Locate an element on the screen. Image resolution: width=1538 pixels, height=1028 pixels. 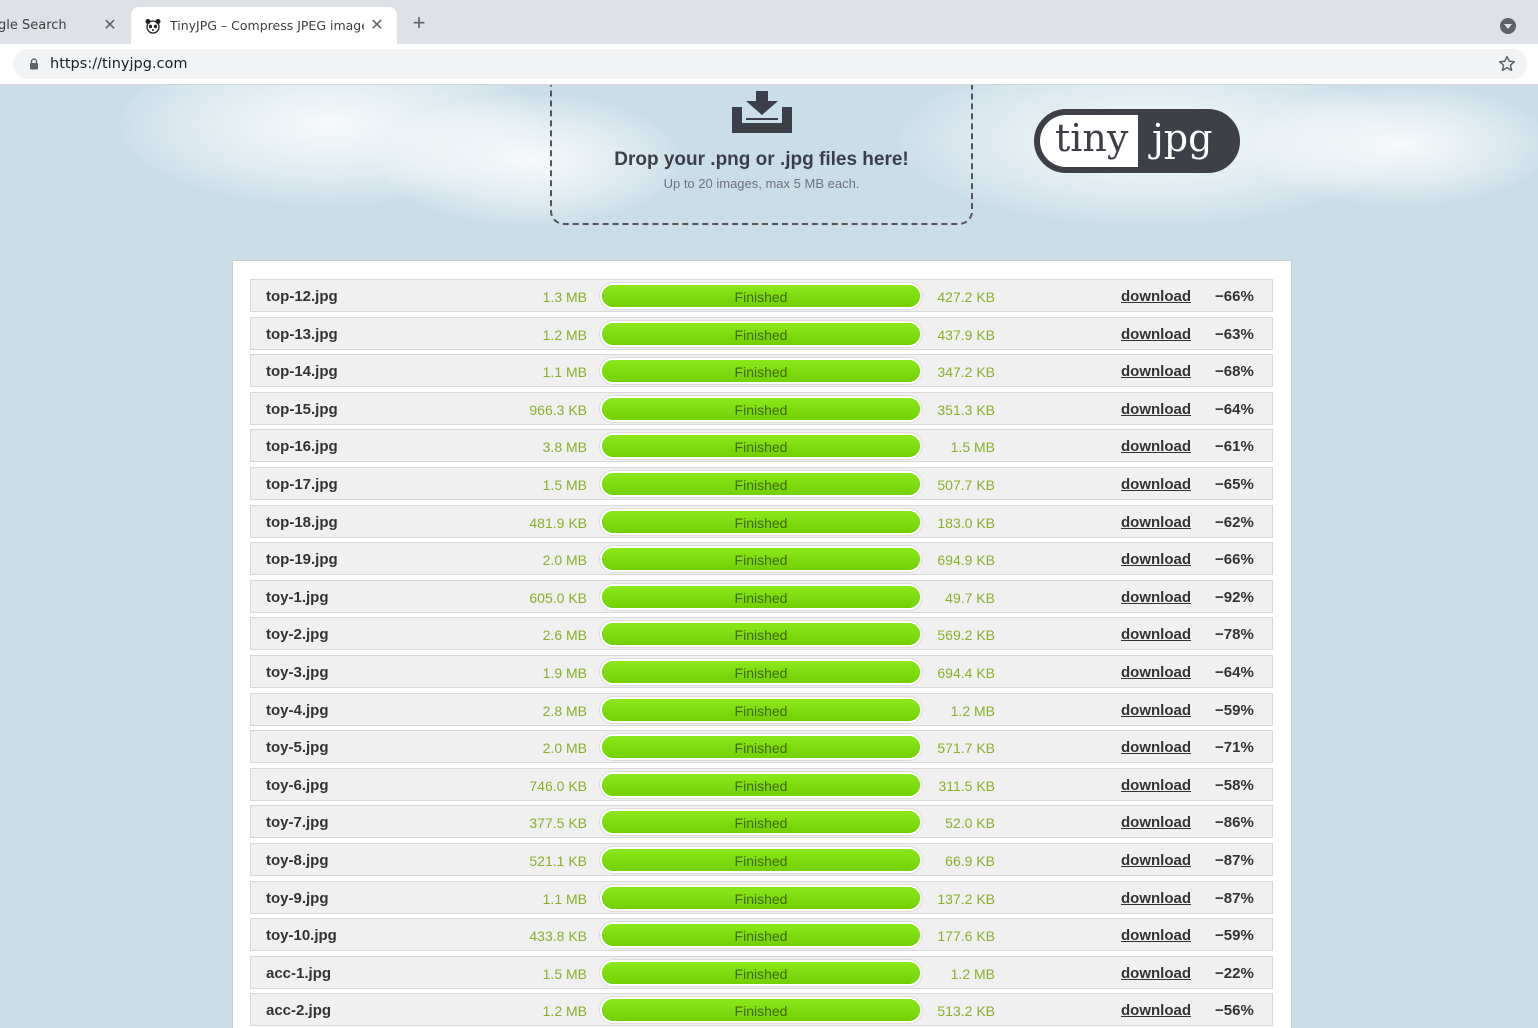
original-size: 3.8 MB is located at coordinates (564, 447).